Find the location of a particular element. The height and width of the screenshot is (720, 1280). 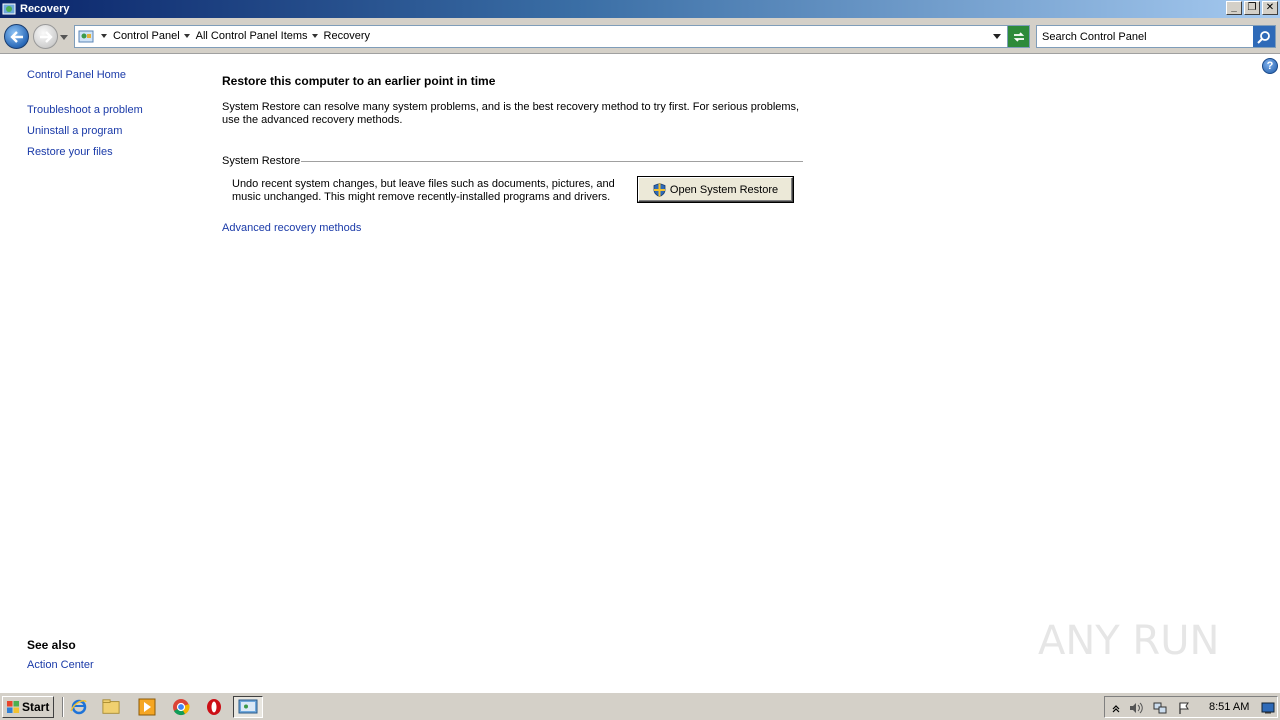

forward-arrow-icon is located at coordinates (46, 36).